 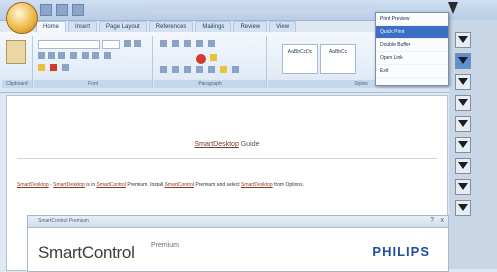 I want to click on menu-item-quick-print: Quick Print, so click(x=412, y=32).